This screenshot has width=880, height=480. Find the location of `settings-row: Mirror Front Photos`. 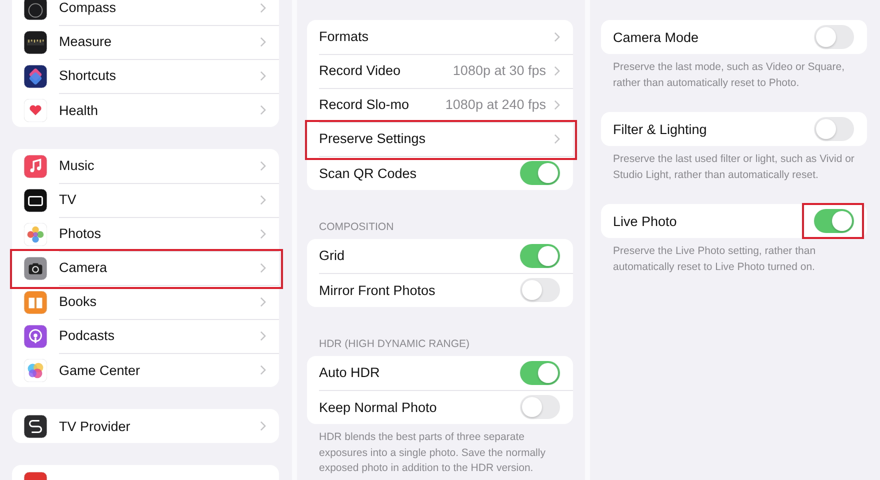

settings-row: Mirror Front Photos is located at coordinates (440, 290).